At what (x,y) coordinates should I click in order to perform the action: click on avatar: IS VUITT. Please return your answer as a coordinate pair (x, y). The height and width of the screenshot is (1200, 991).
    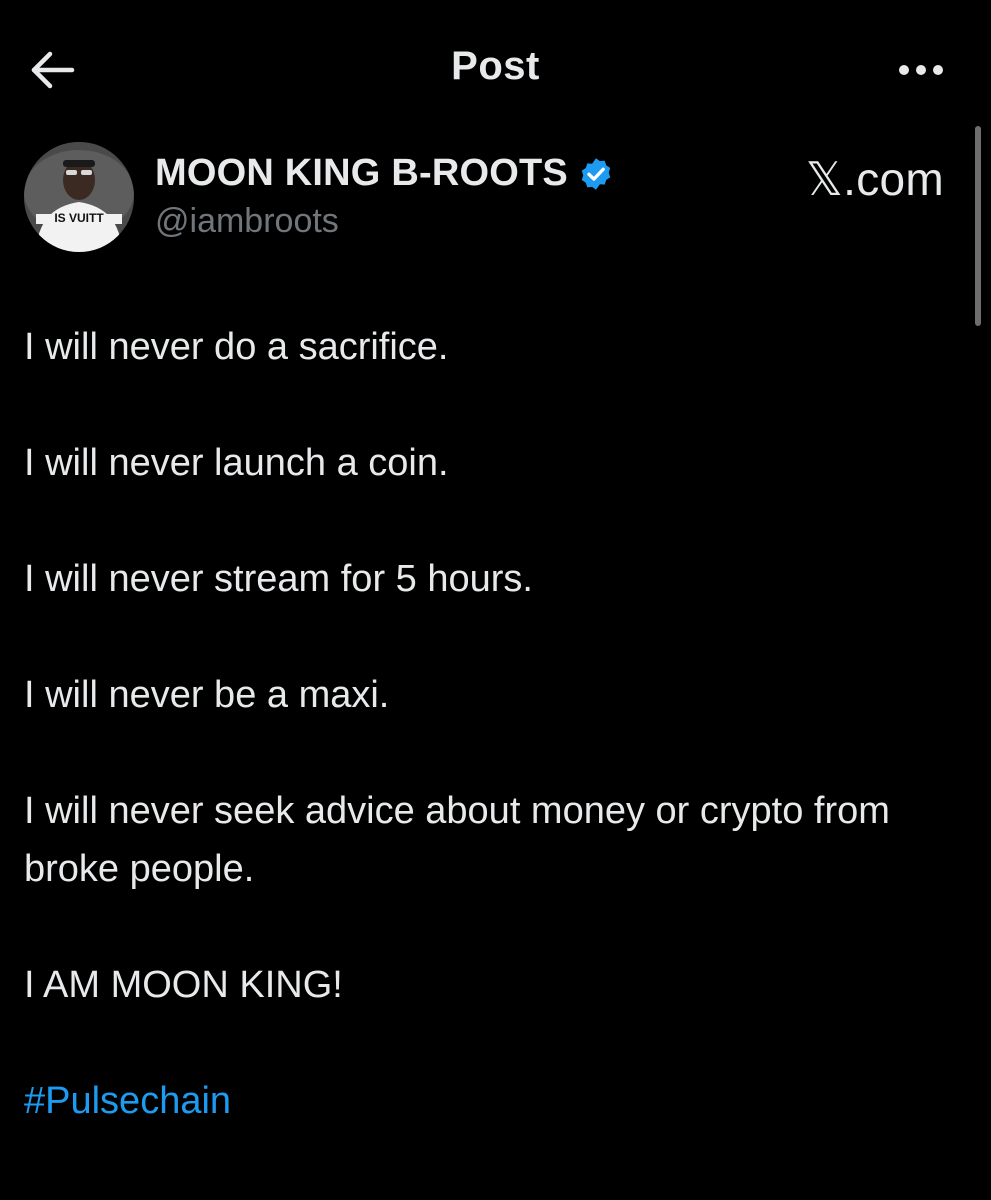
    Looking at the image, I should click on (79, 197).